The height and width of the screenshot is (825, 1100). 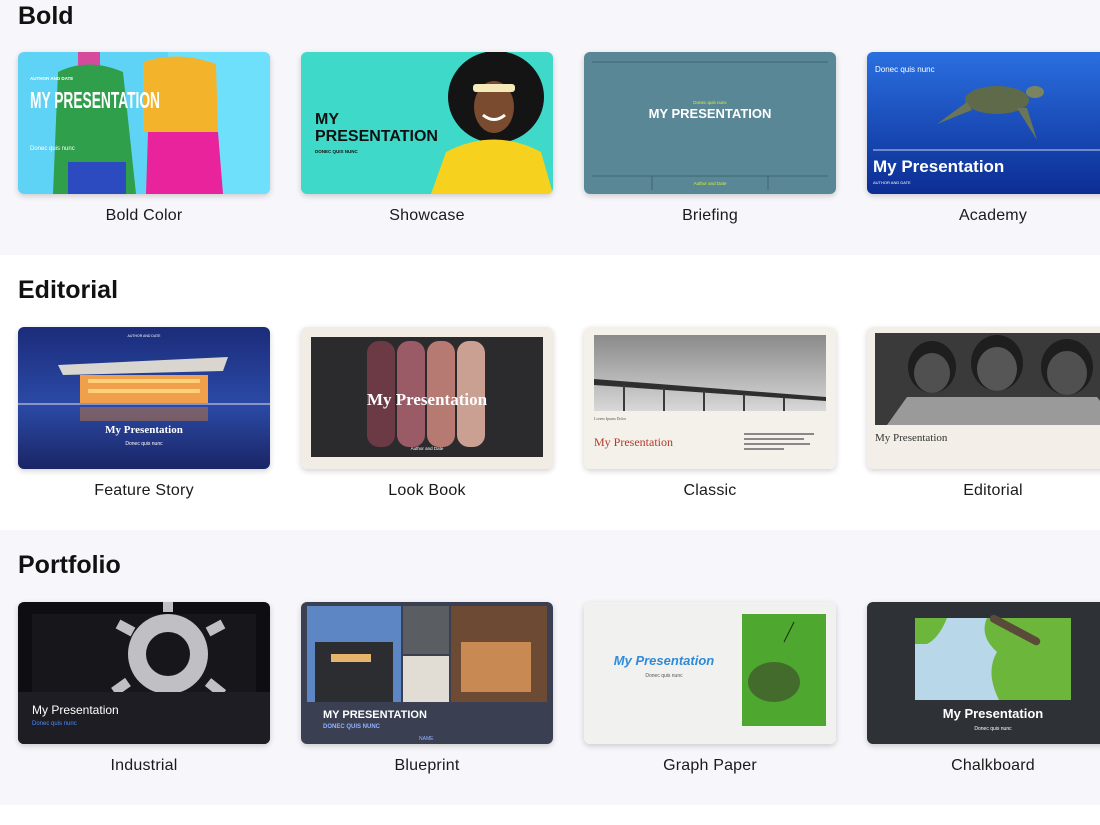 What do you see at coordinates (427, 490) in the screenshot?
I see `theme-name: Look Book` at bounding box center [427, 490].